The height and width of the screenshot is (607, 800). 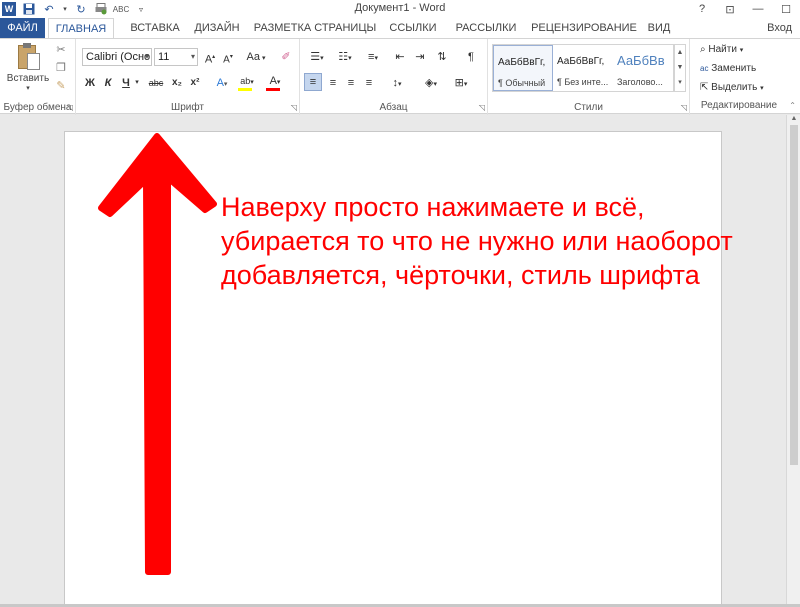 What do you see at coordinates (477, 241) in the screenshot?
I see `annotation-line: убирается то что не нужно или наоборот` at bounding box center [477, 241].